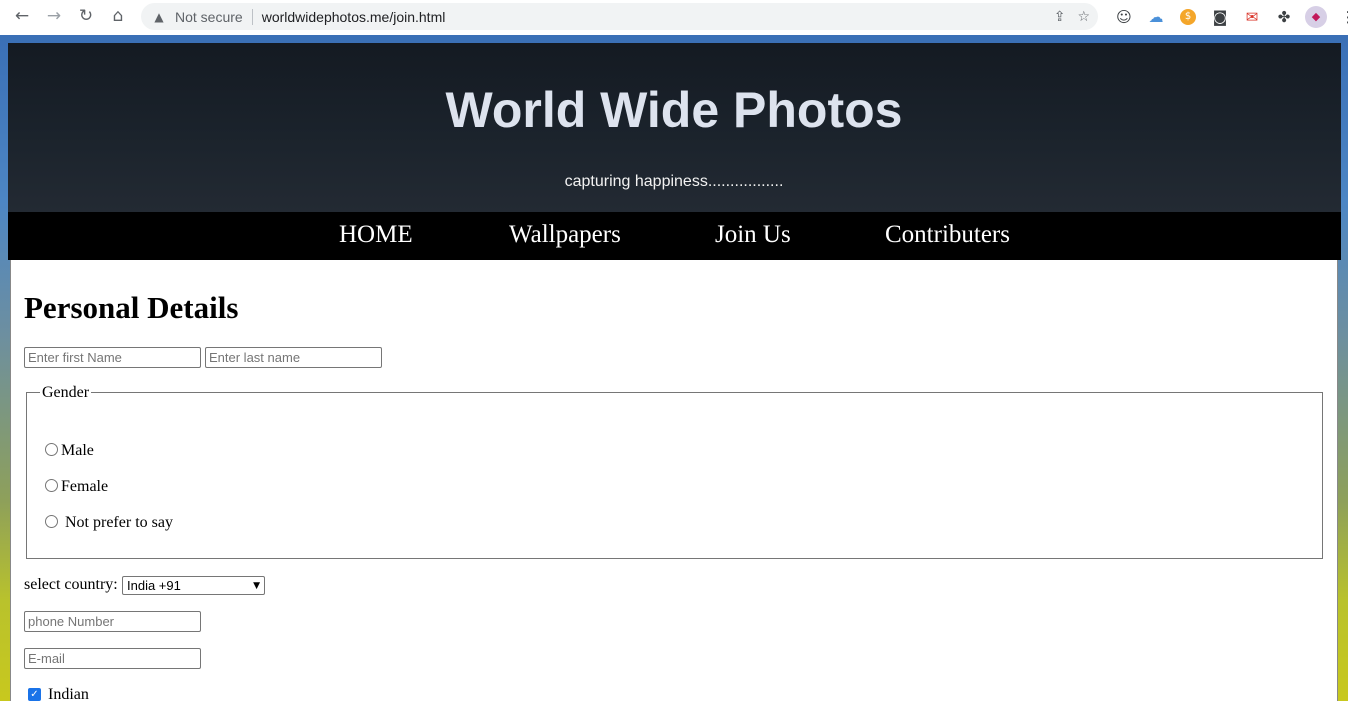 Image resolution: width=1348 pixels, height=701 pixels. I want to click on site-title: World Wide Photos, so click(674, 110).